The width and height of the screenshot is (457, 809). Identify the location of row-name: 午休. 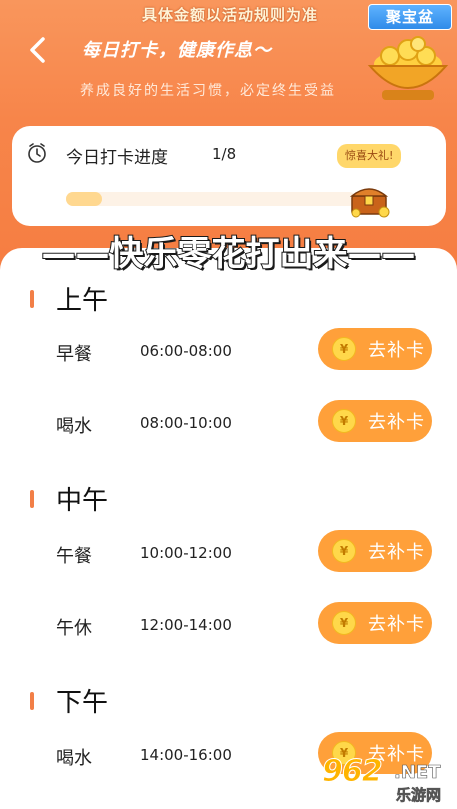
(74, 628).